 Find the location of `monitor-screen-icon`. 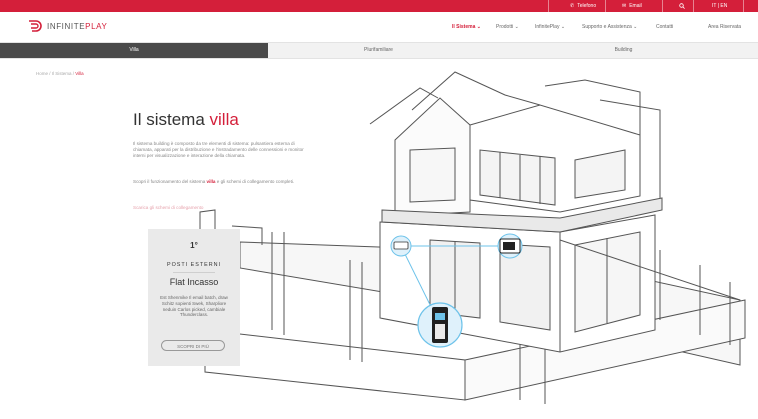

monitor-screen-icon is located at coordinates (509, 246).